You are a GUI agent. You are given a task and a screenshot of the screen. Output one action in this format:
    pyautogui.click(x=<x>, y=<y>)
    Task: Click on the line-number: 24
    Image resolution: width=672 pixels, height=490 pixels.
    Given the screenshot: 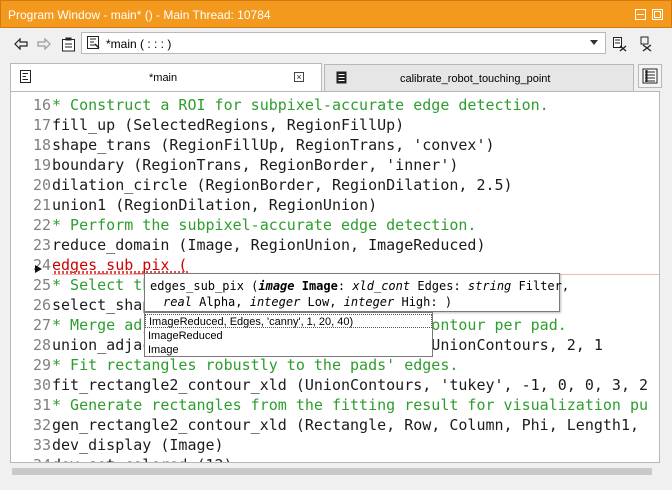 What is the action you would take?
    pyautogui.click(x=41, y=265)
    